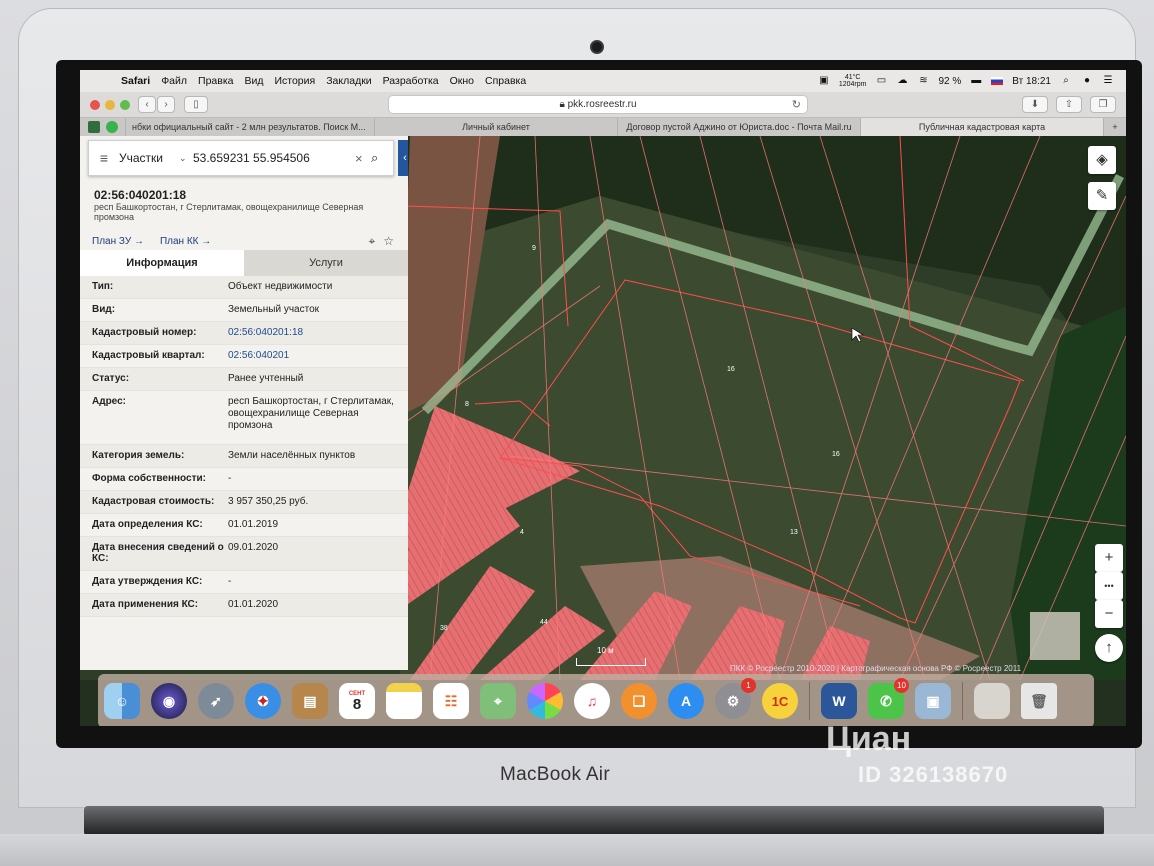  I want to click on finder-icon: ☺, so click(122, 701).